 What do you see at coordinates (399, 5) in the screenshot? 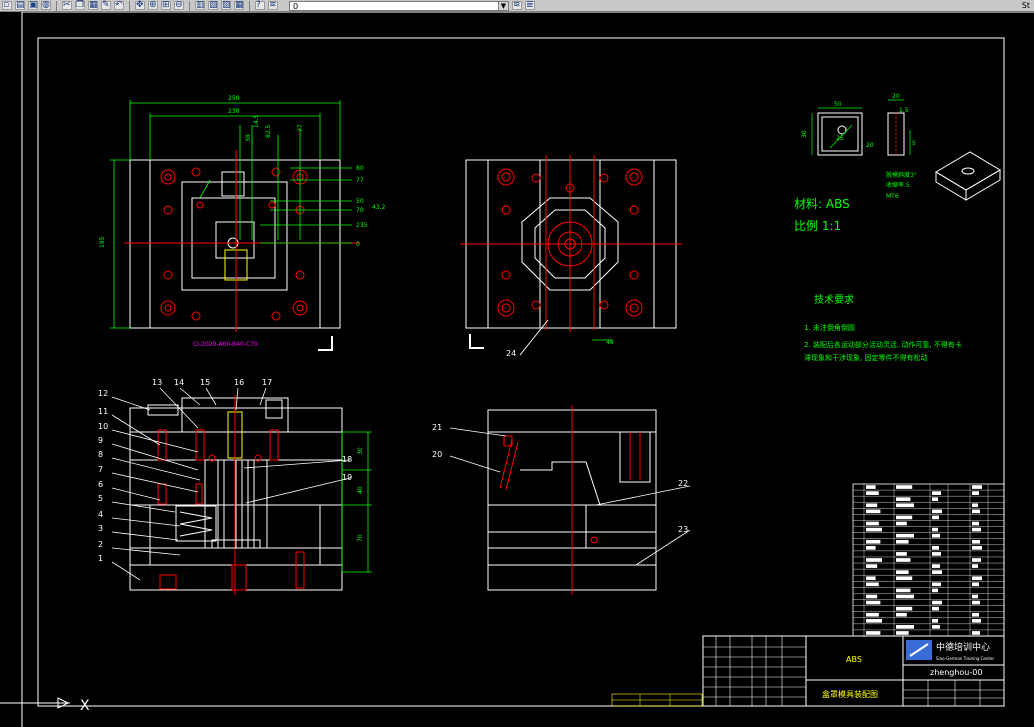
I see `layer-dropdown: 0 ▼` at bounding box center [399, 5].